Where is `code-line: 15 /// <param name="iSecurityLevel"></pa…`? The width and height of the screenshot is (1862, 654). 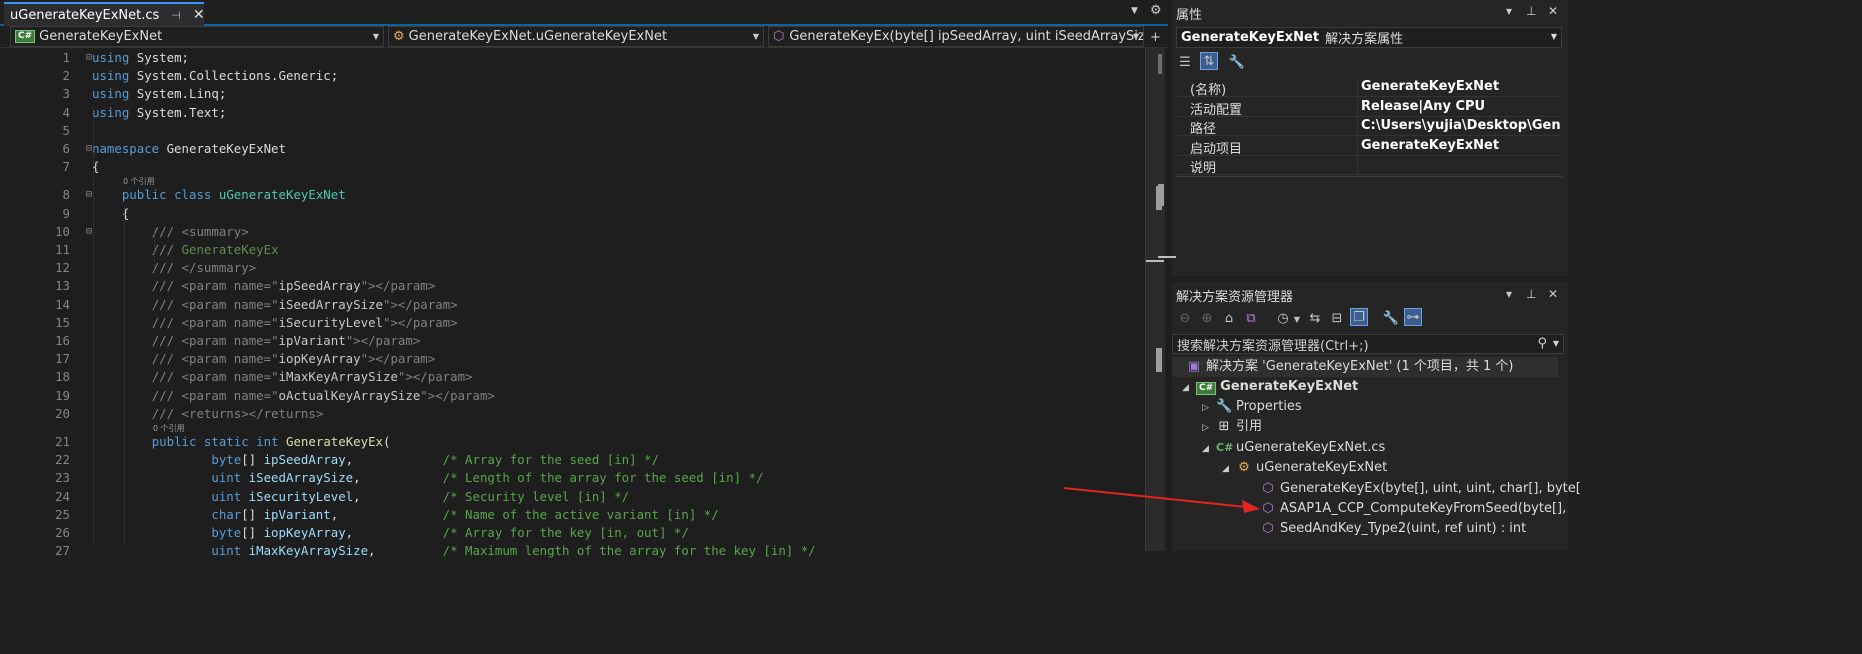
code-line: 15 /// <param name="iSecurityLevel"></pa… is located at coordinates (572, 323).